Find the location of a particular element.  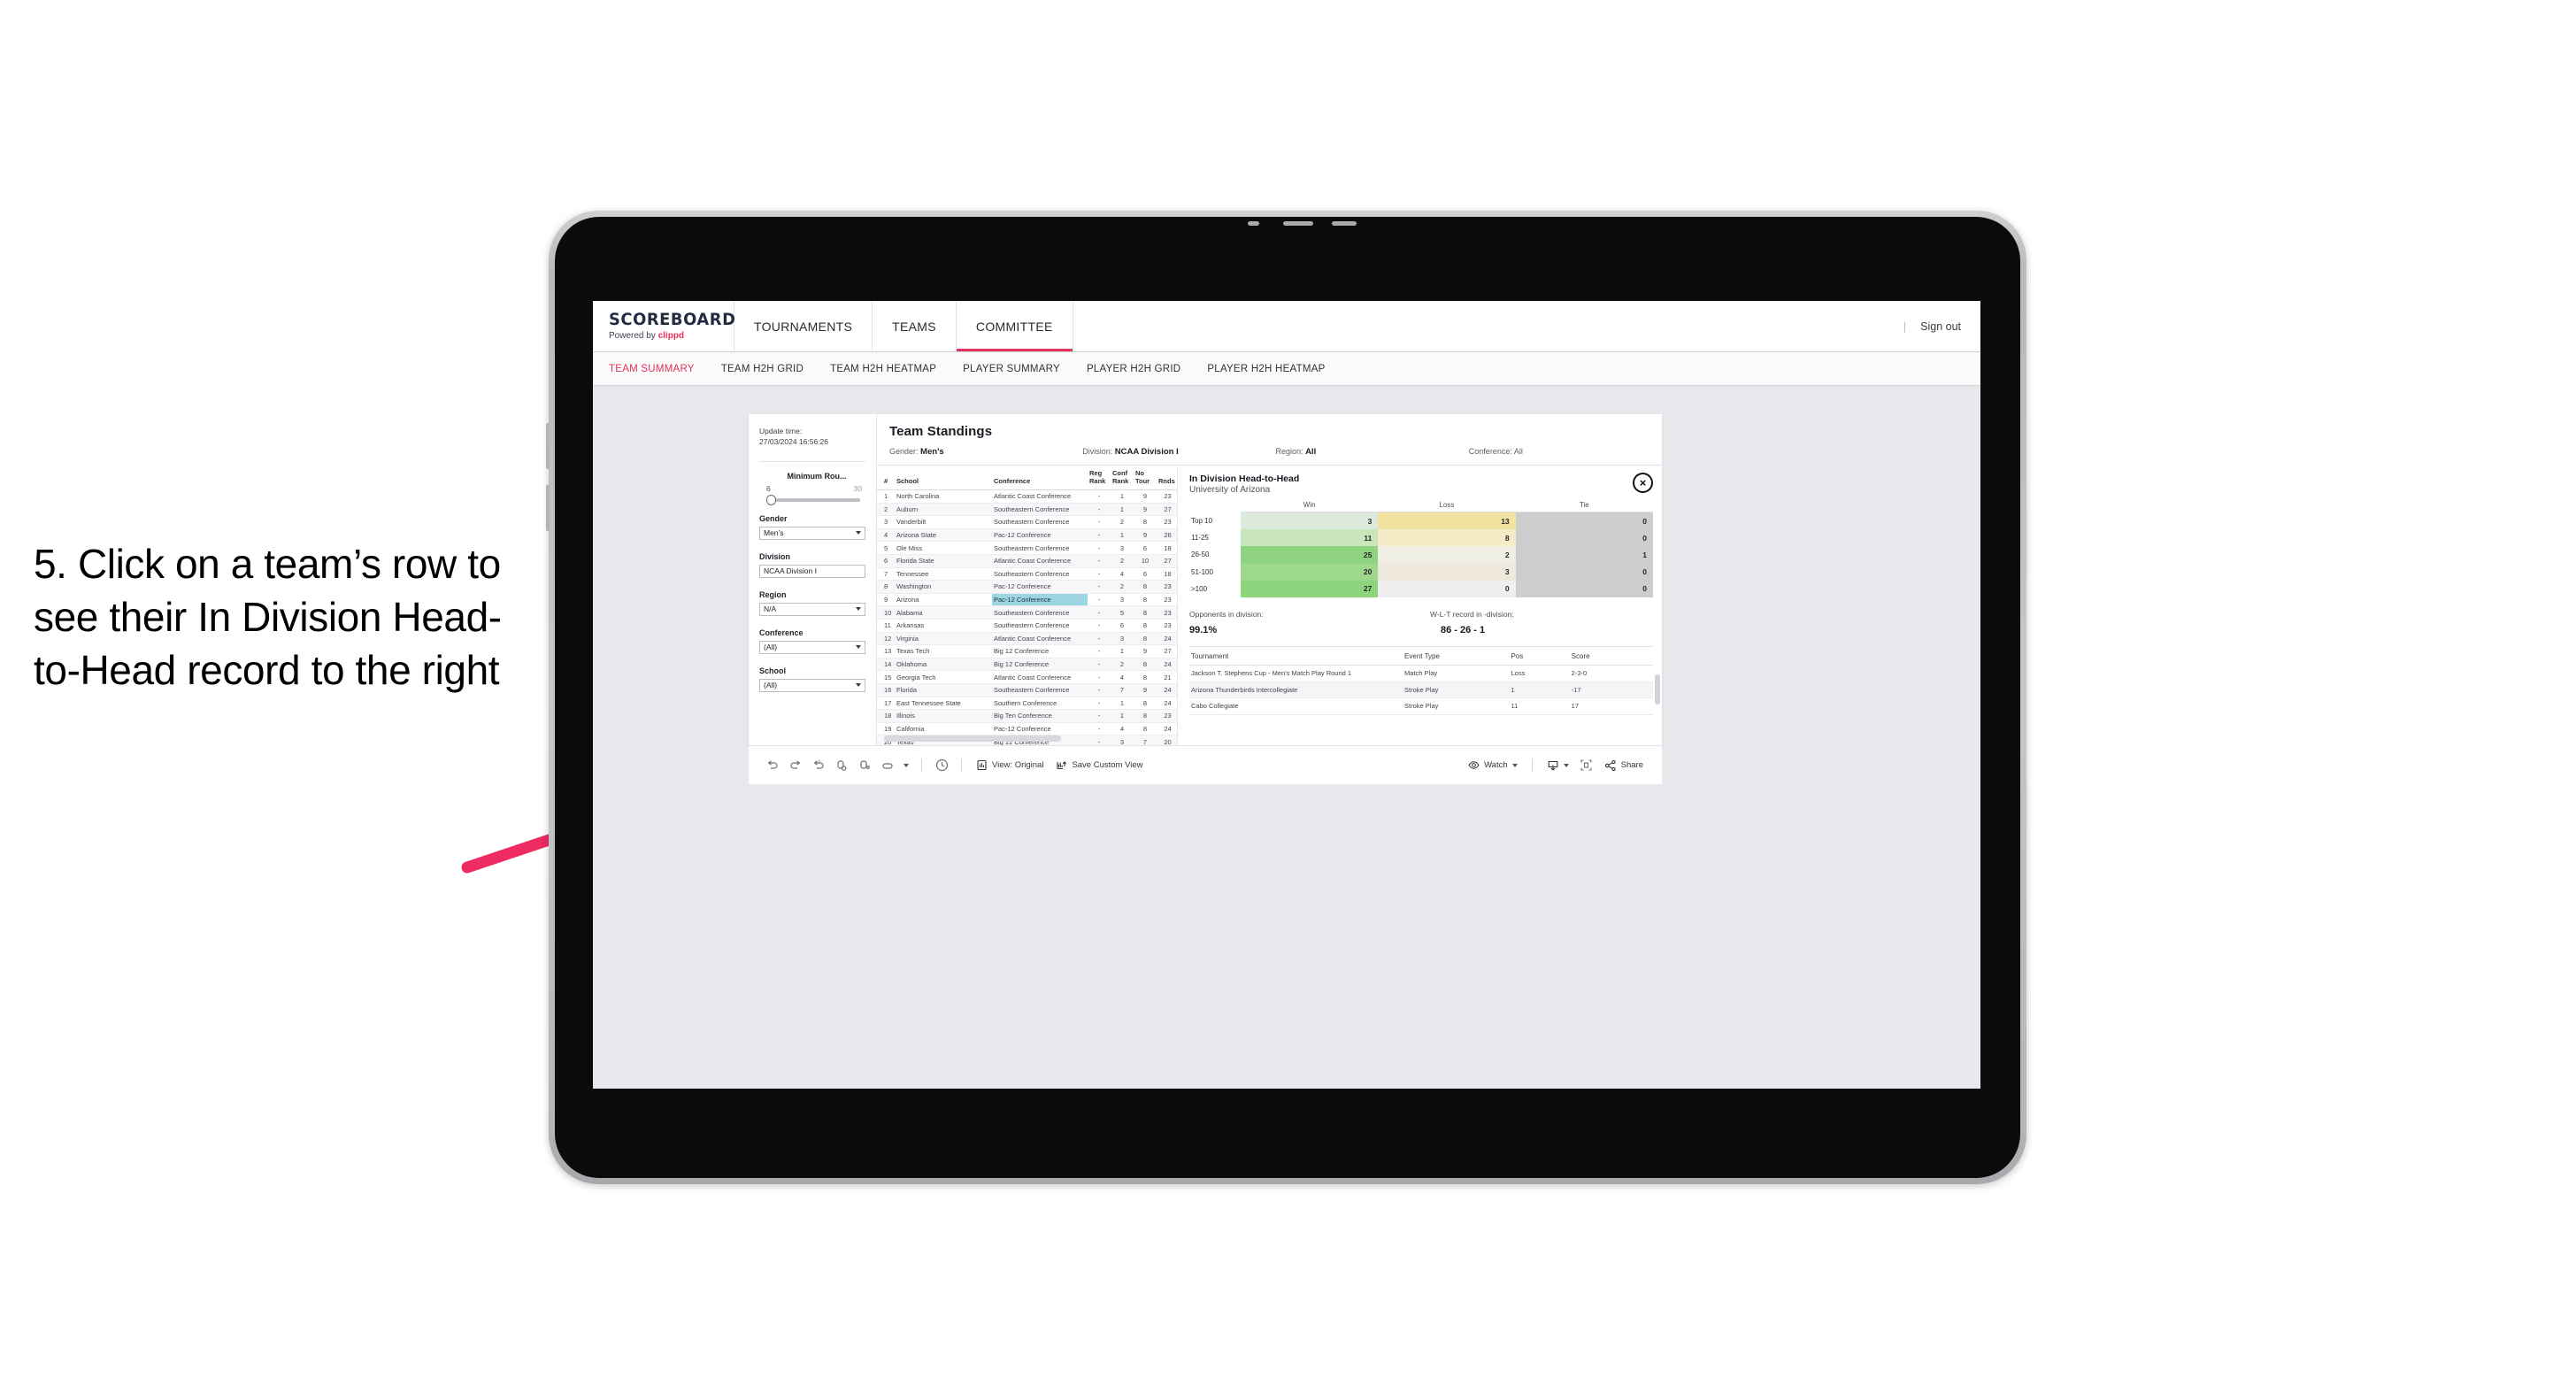

cell-rank: 19 is located at coordinates (886, 729).